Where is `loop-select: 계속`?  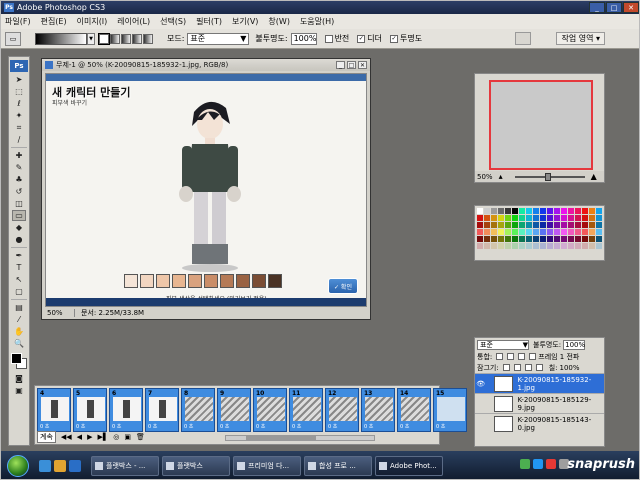
loop-select: 계속 is located at coordinates (46, 437).